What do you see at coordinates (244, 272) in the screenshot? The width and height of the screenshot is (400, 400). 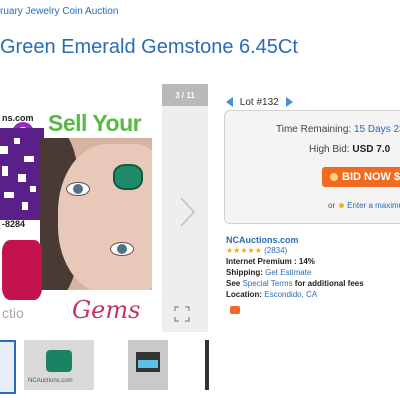 I see `shipping-label: Shipping:` at bounding box center [244, 272].